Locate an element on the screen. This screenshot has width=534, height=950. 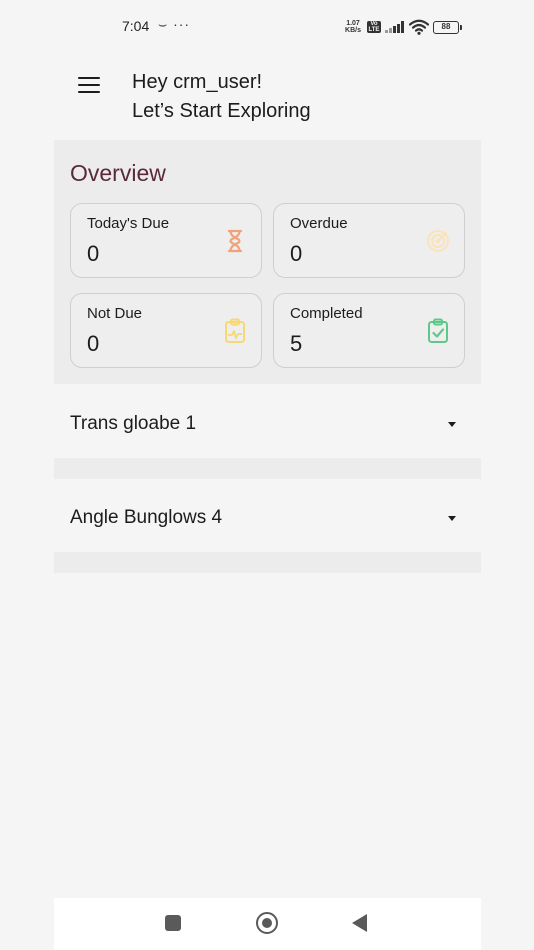
stat-value: 5 is located at coordinates (296, 343).